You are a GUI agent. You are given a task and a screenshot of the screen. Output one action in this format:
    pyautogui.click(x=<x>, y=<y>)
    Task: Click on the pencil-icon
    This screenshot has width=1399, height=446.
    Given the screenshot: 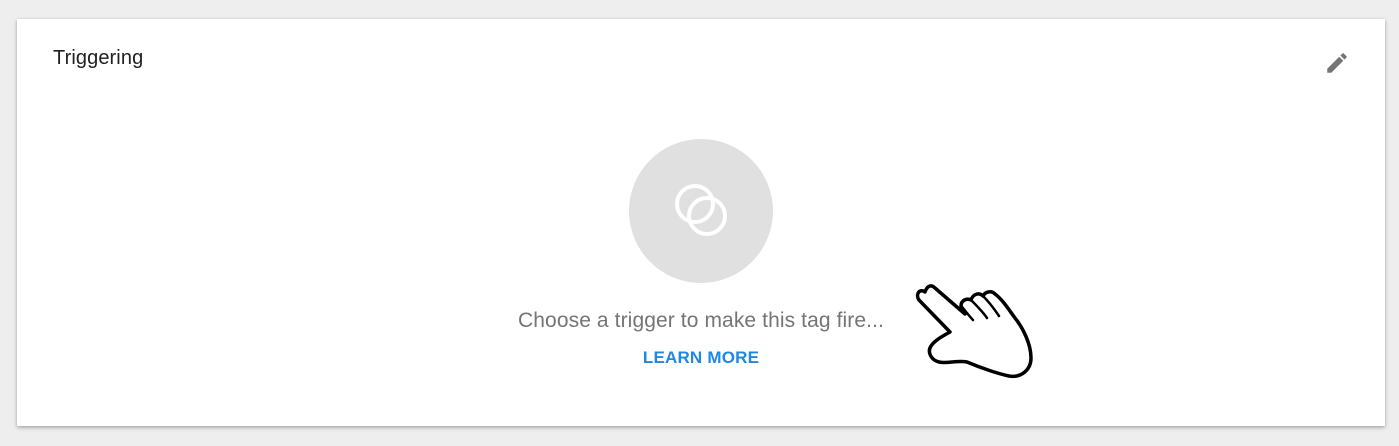 What is the action you would take?
    pyautogui.click(x=1337, y=63)
    